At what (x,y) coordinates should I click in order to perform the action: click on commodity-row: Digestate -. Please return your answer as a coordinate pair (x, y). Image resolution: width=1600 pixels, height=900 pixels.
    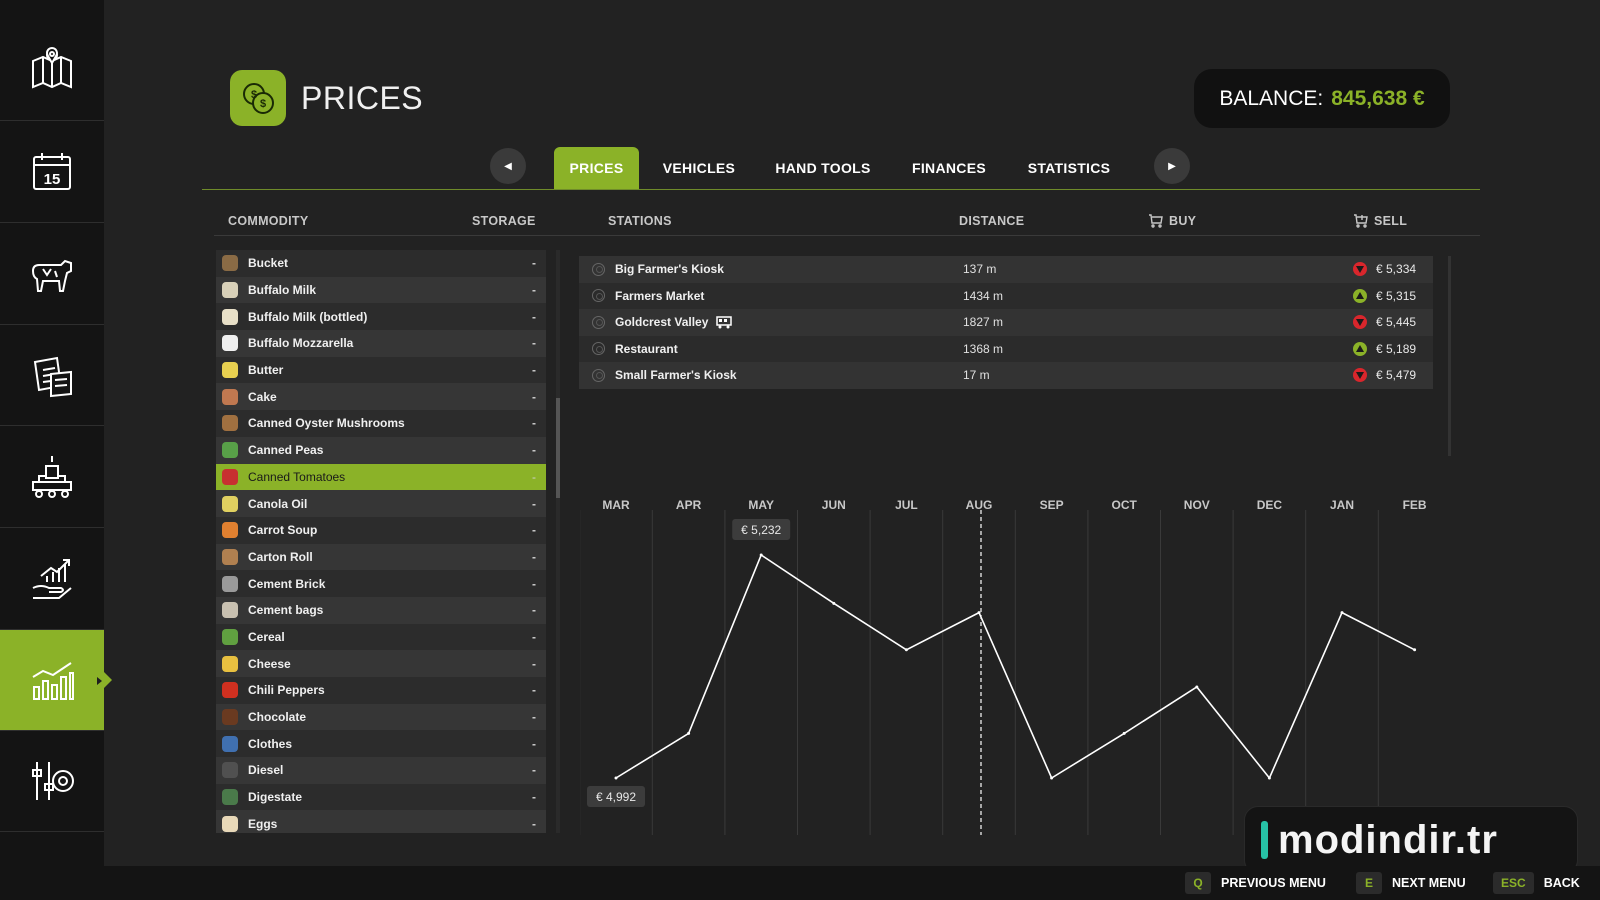
    Looking at the image, I should click on (381, 797).